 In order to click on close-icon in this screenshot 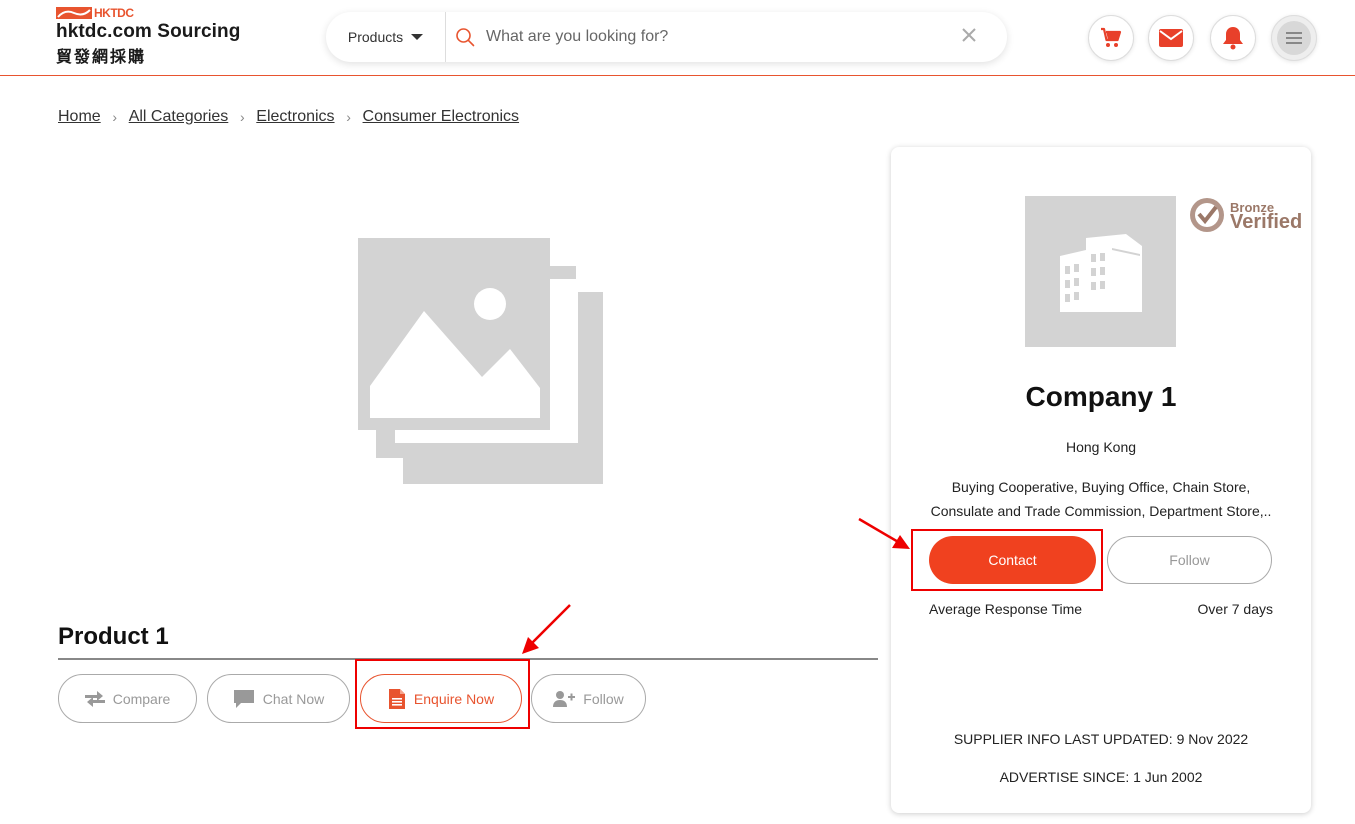, I will do `click(969, 35)`.